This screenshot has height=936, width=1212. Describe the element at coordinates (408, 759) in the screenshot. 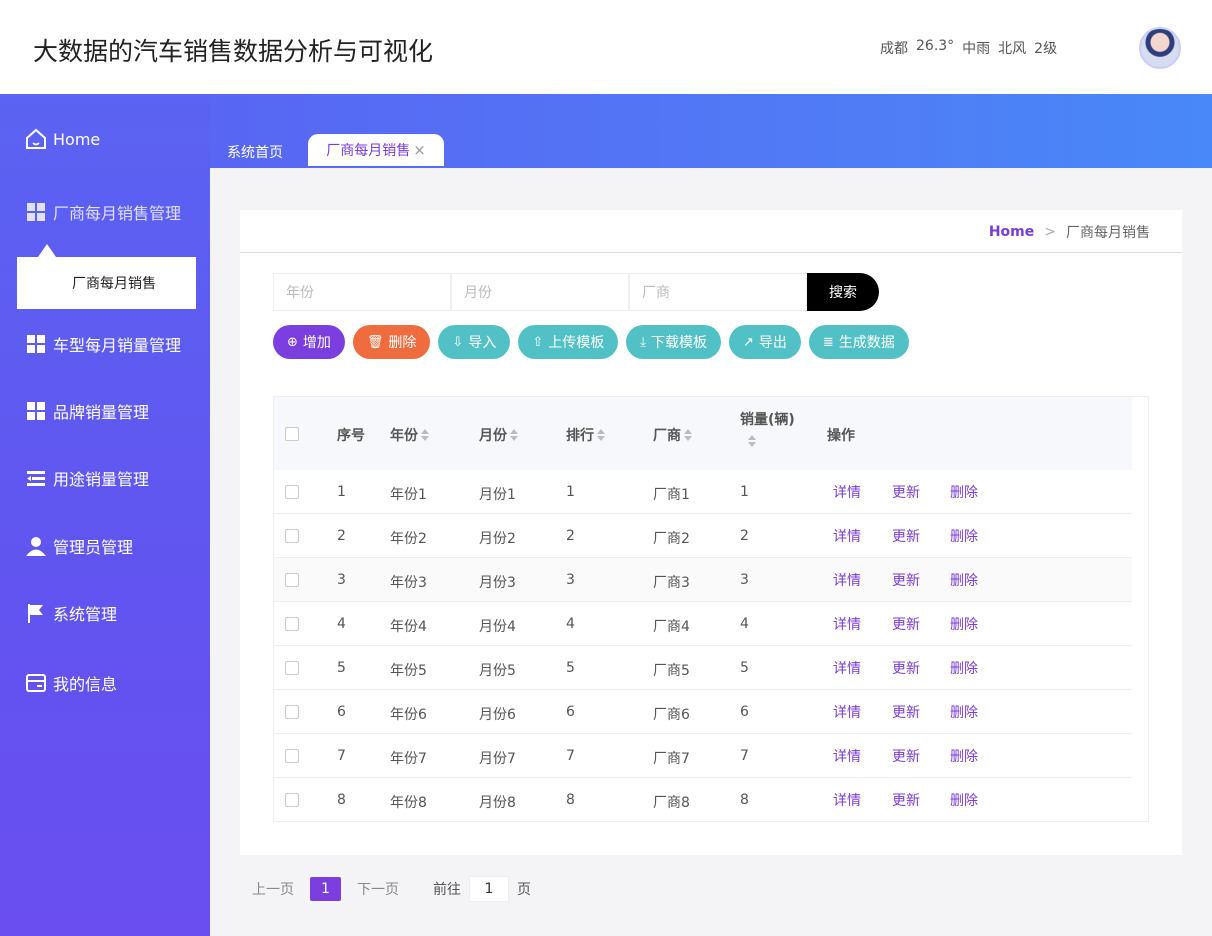

I see `cell-year: 年份7` at that location.